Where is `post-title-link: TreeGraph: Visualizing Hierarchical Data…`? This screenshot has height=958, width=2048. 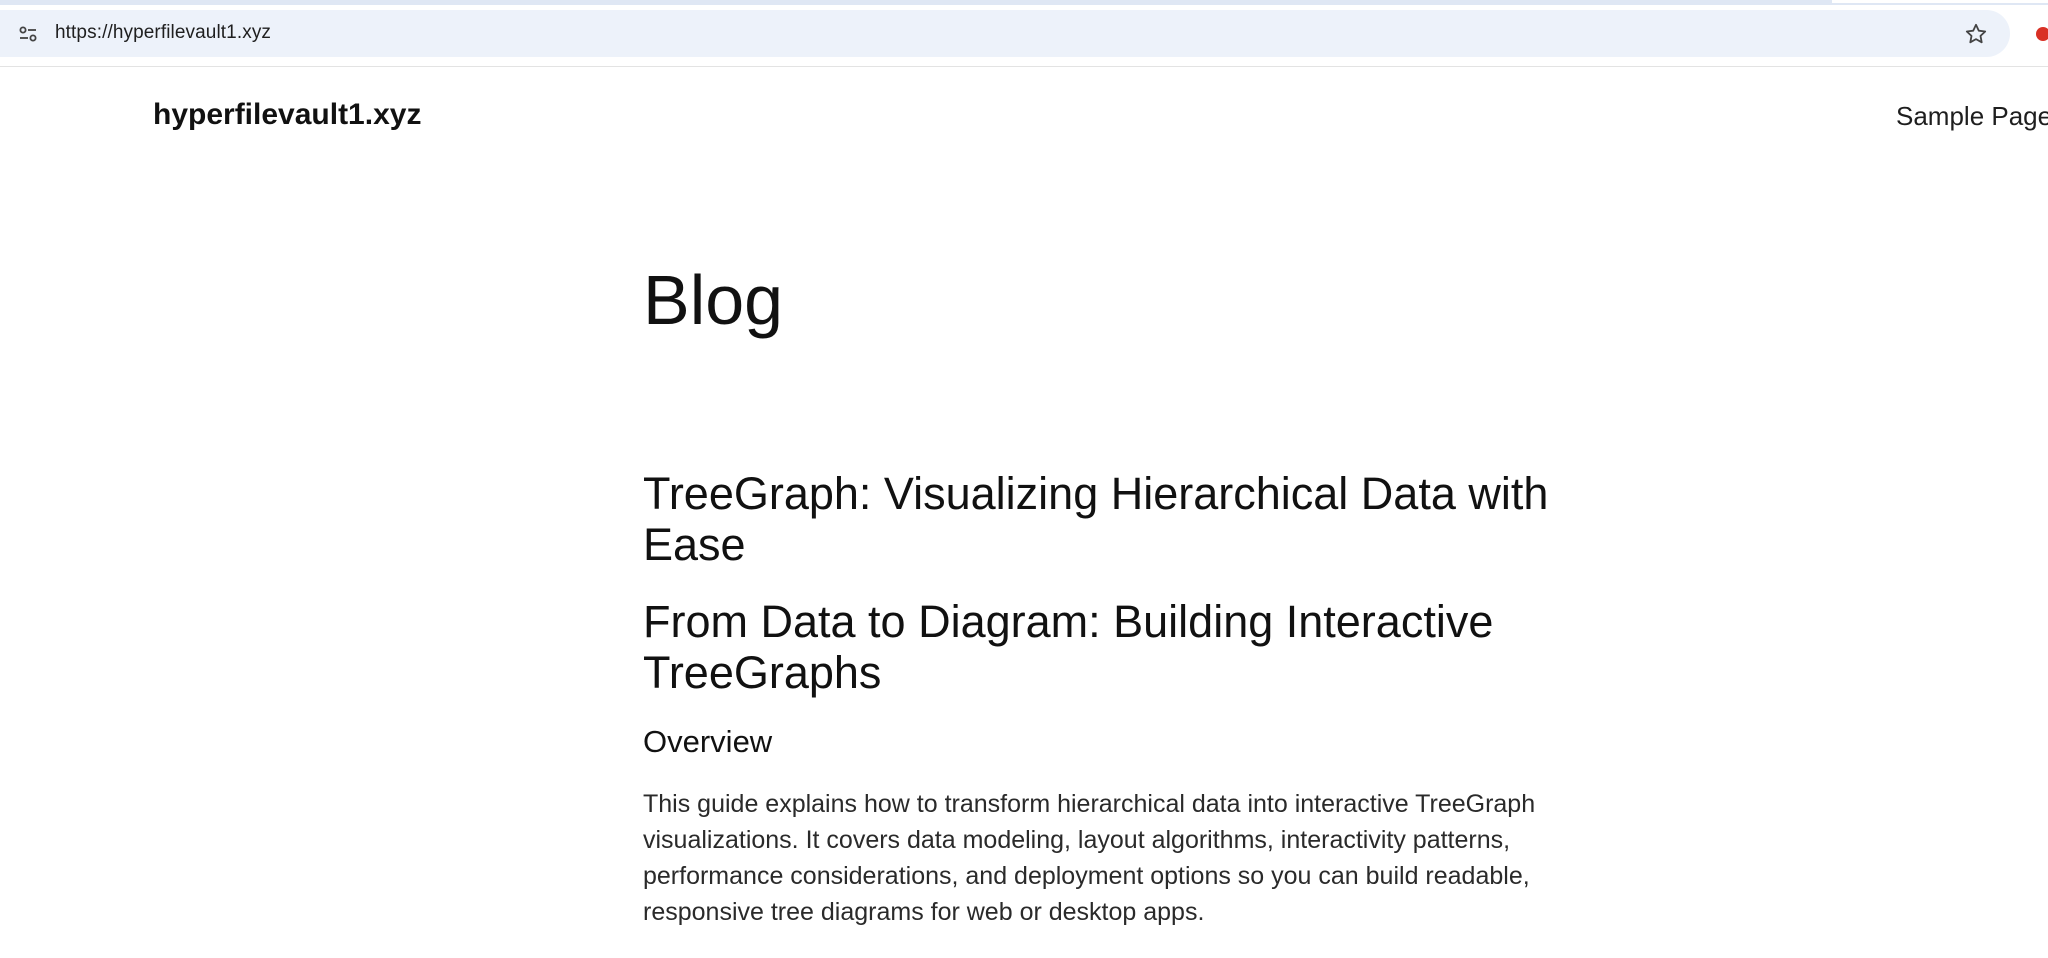 post-title-link: TreeGraph: Visualizing Hierarchical Data… is located at coordinates (1103, 519).